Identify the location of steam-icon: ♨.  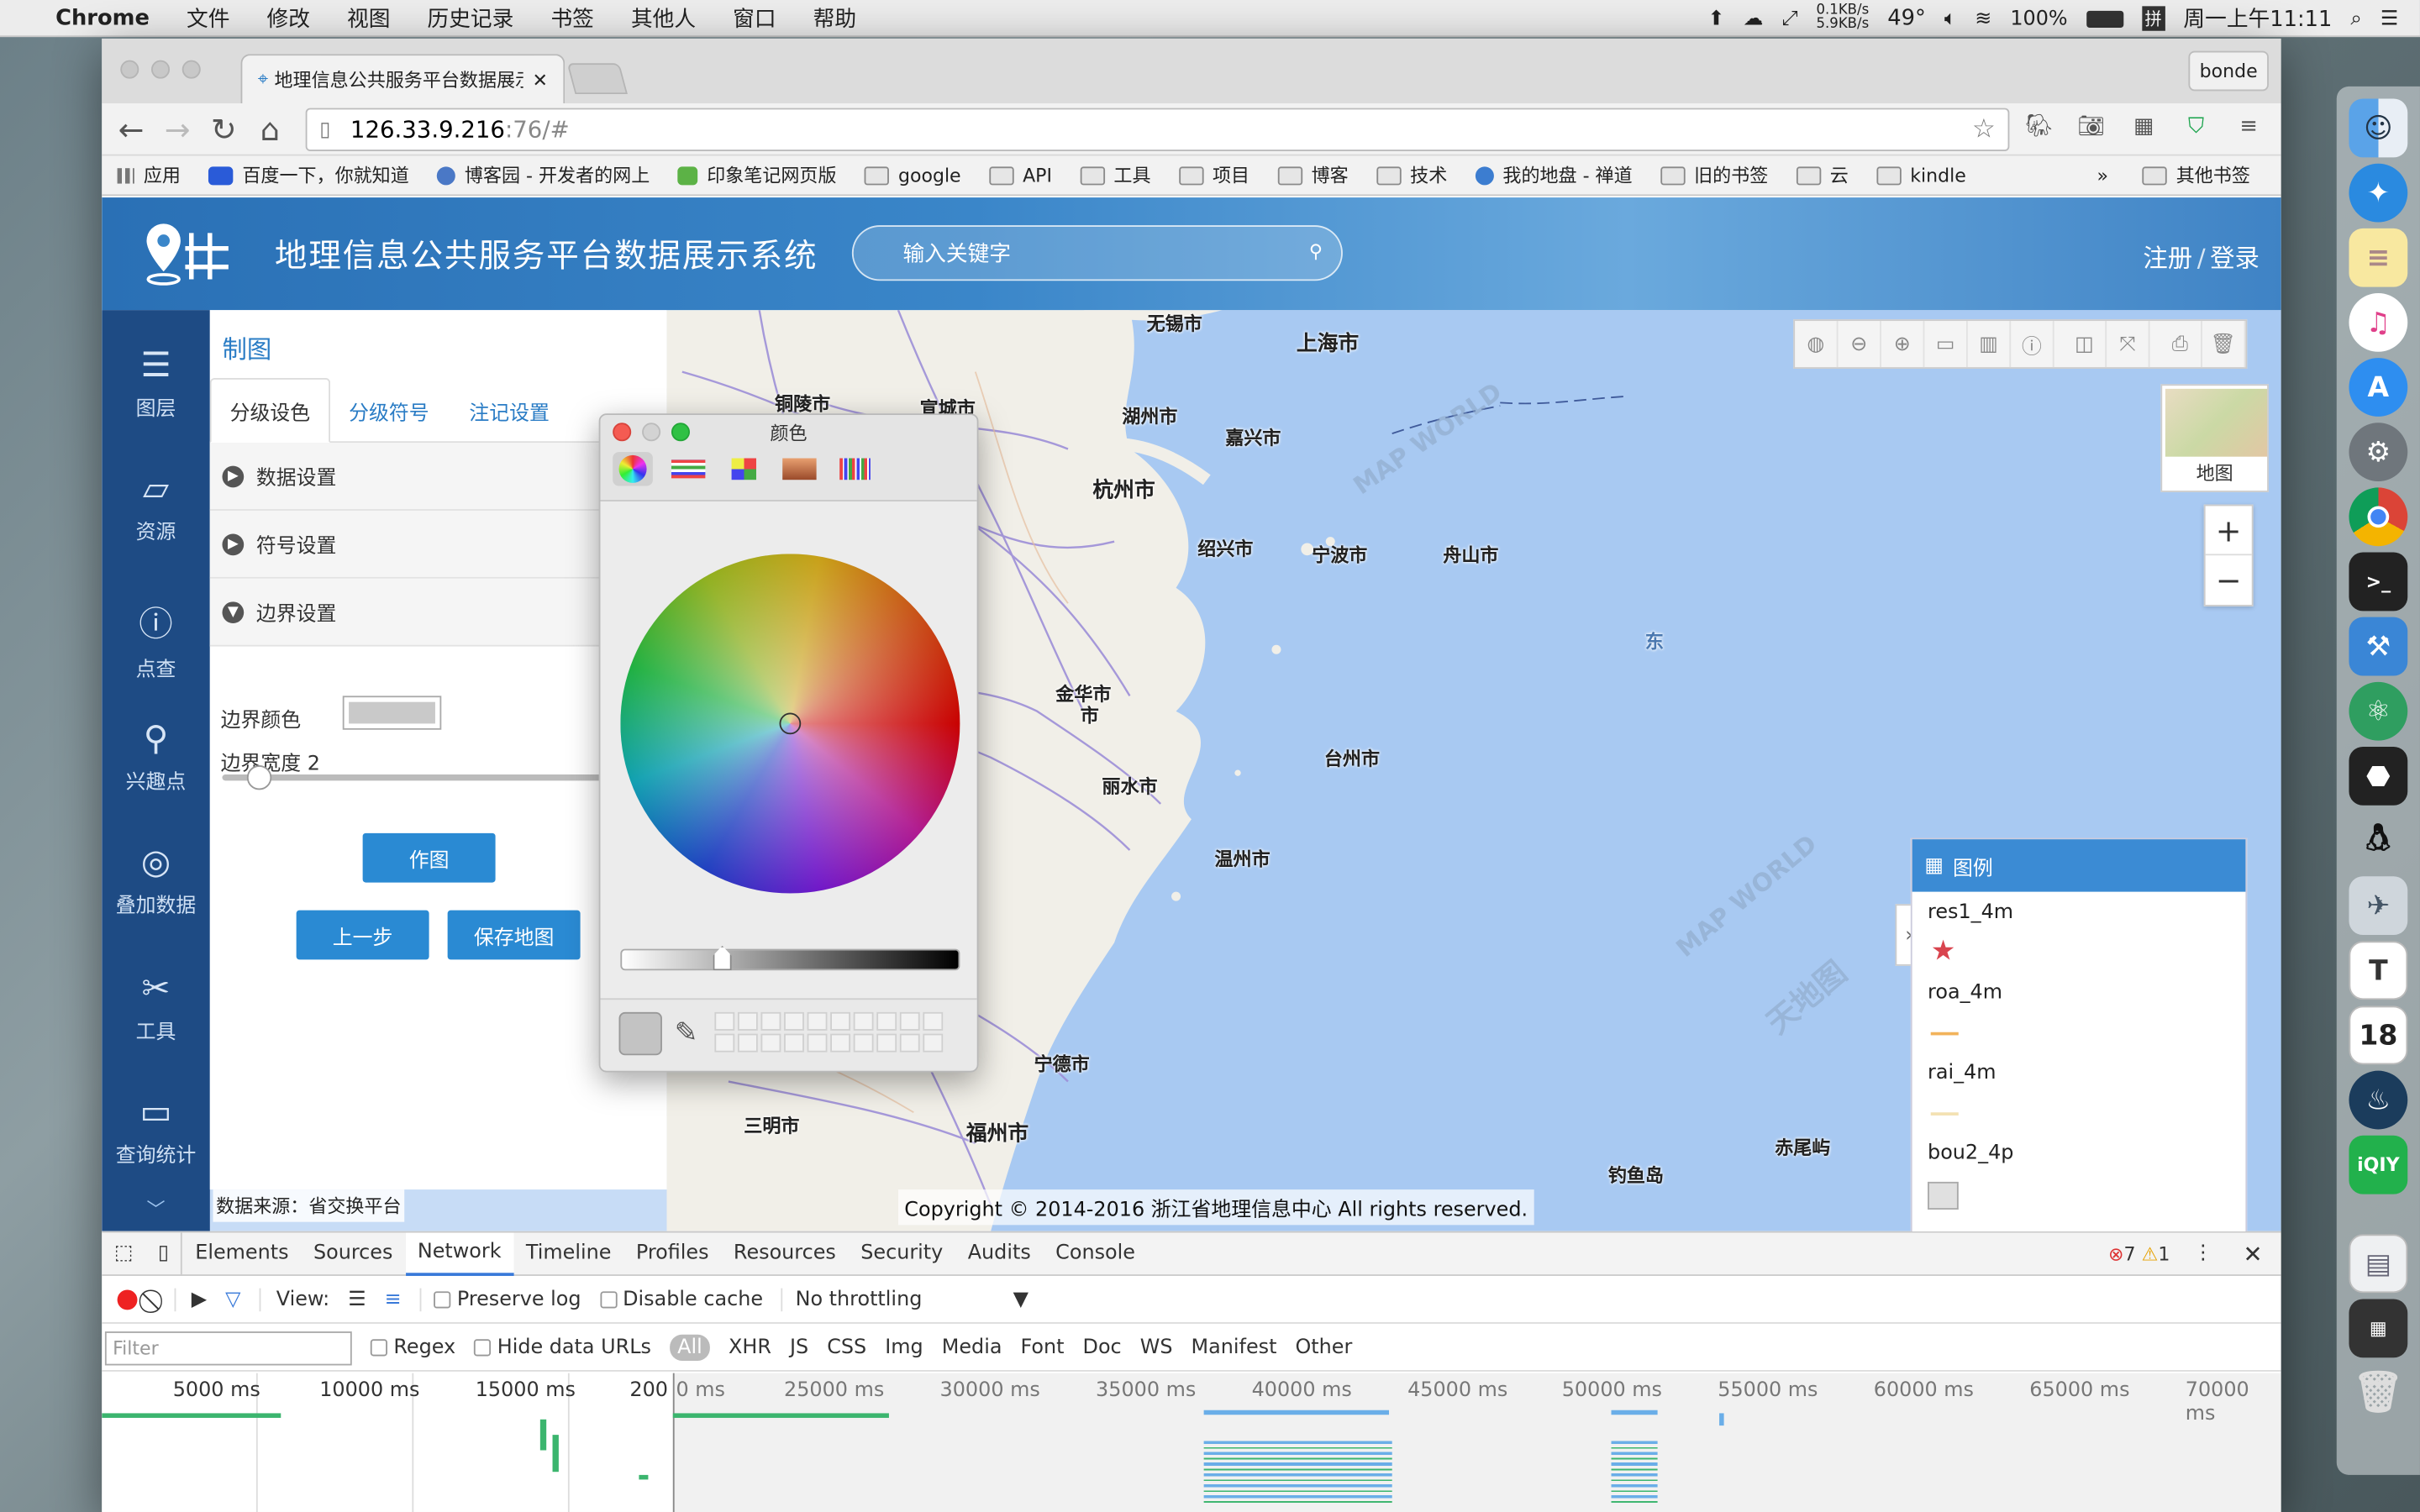
(2378, 1100).